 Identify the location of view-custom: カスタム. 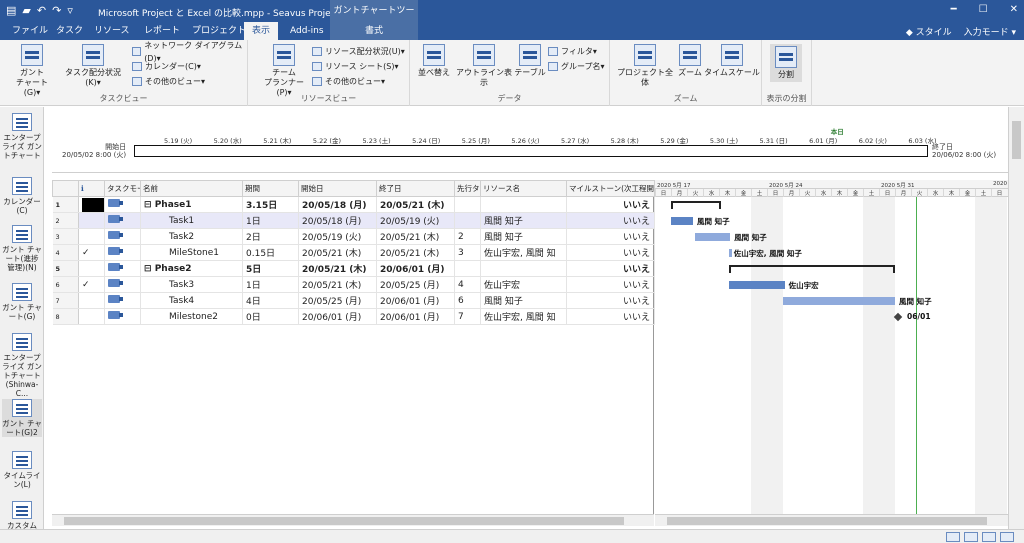
(22, 515).